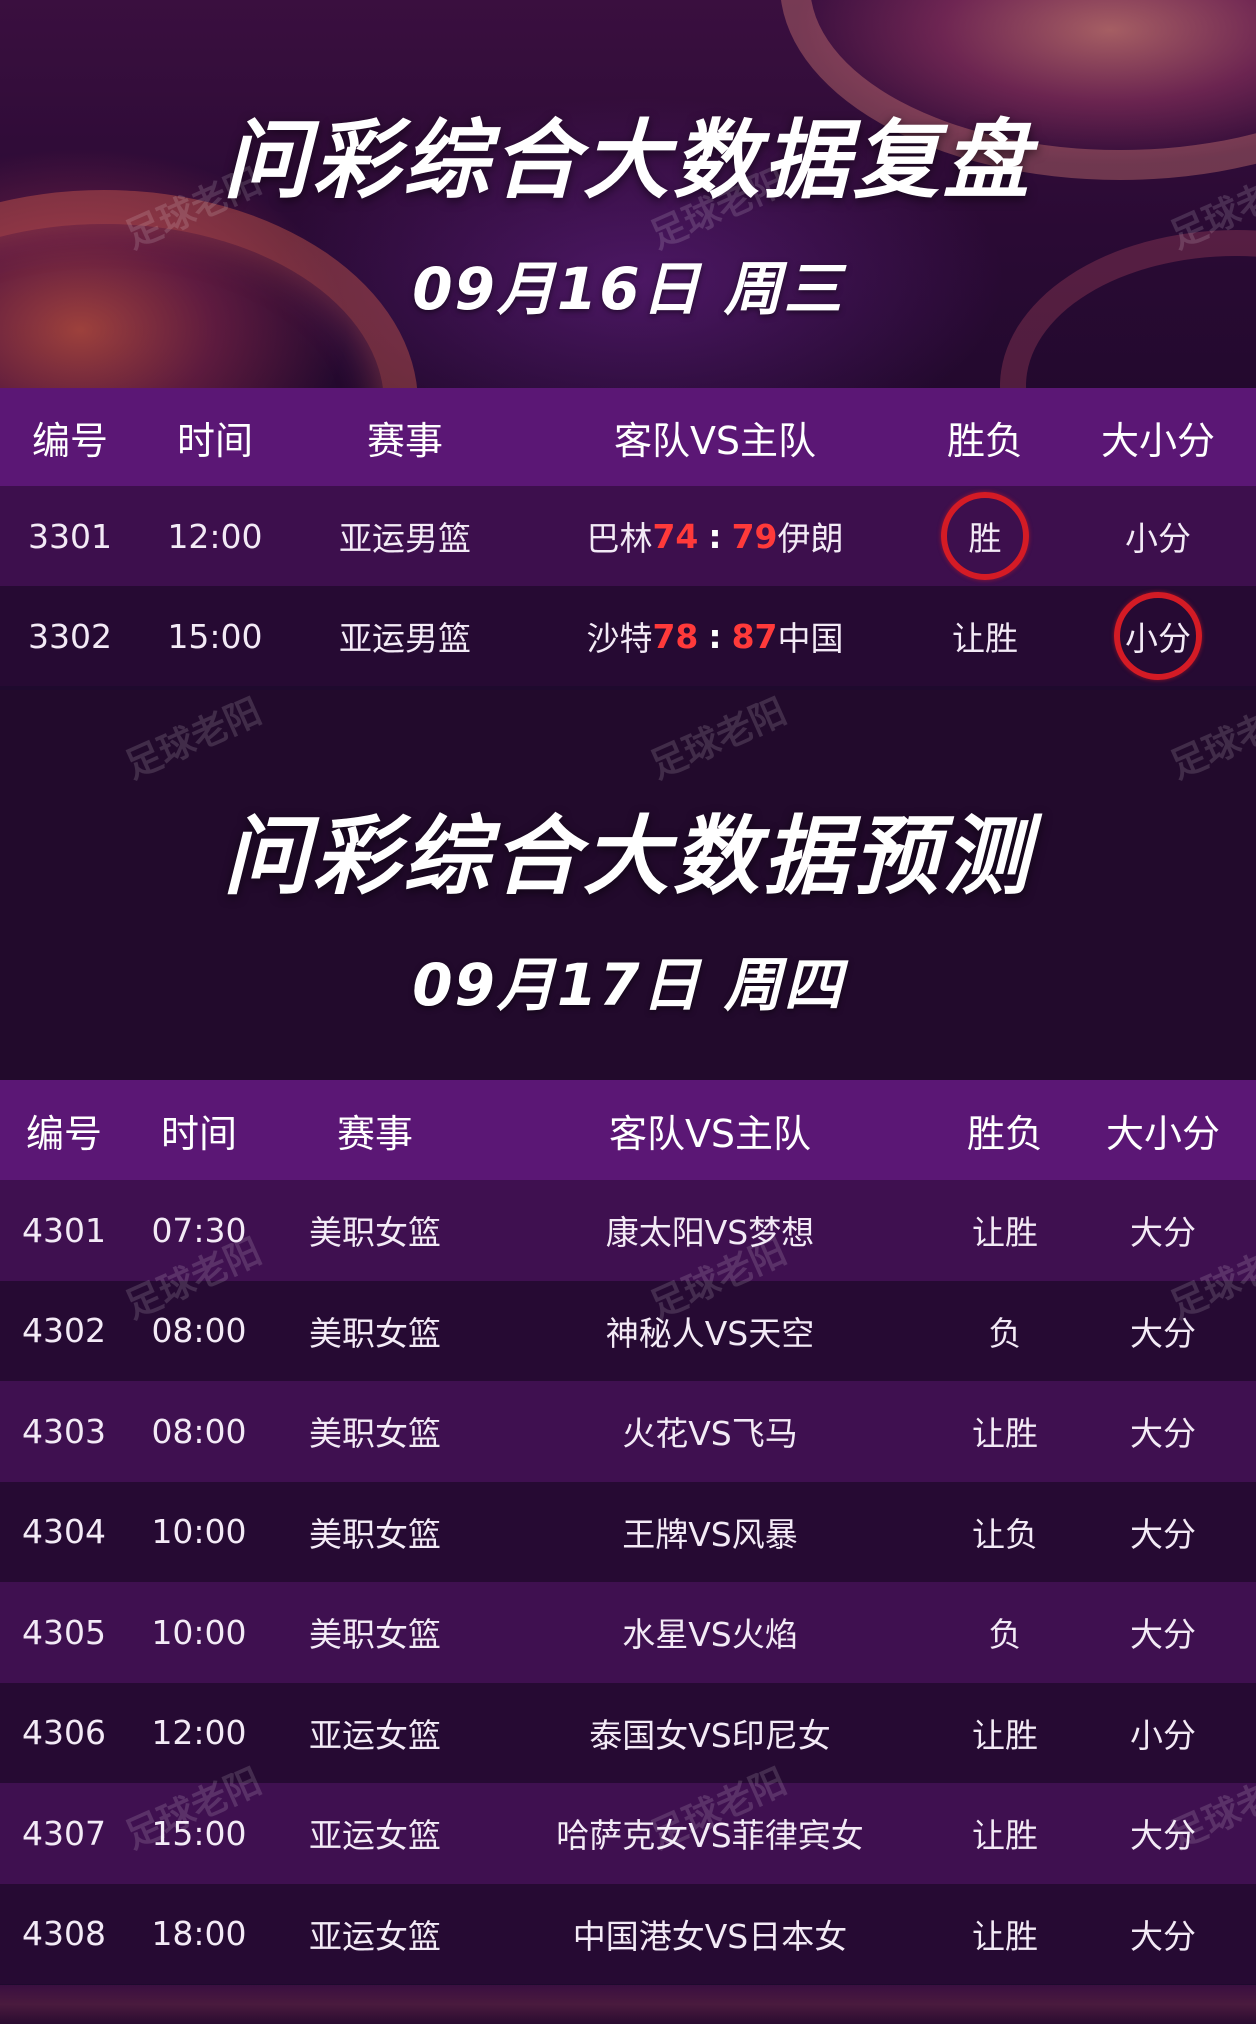 The width and height of the screenshot is (1256, 2024). I want to click on away-team: 沙特, so click(619, 638).